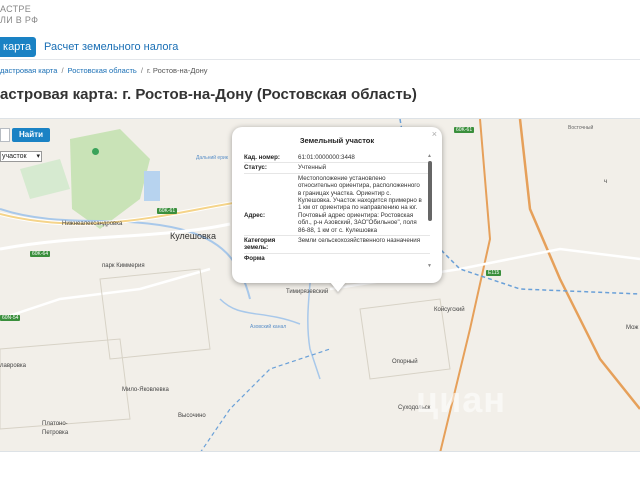  Describe the element at coordinates (38, 156) in the screenshot. I see `chevron-down-icon: ▾` at that location.